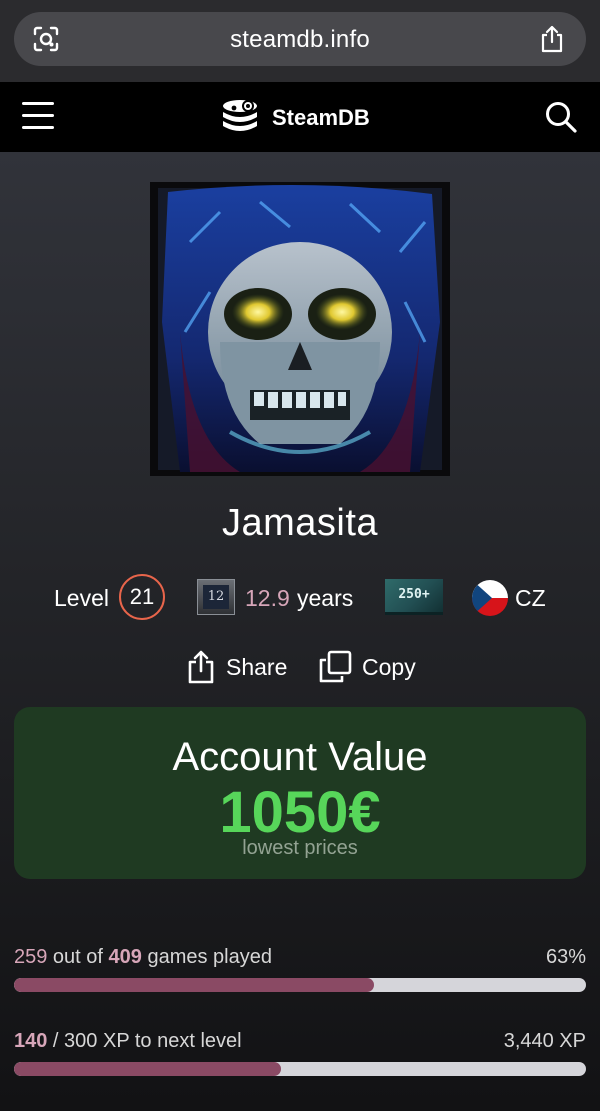 This screenshot has height=1111, width=600. I want to click on games-played-label: 259 out of 409 games played, so click(143, 957).